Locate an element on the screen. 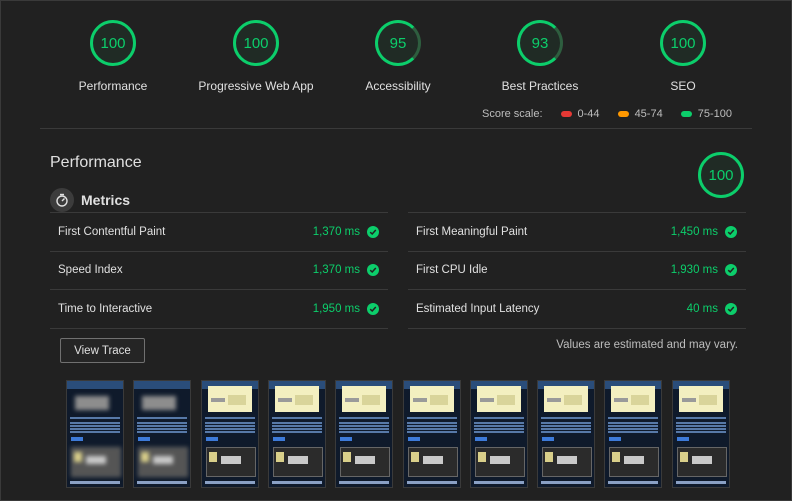 Image resolution: width=792 pixels, height=501 pixels. score-range-fail: 0-44 is located at coordinates (580, 114).